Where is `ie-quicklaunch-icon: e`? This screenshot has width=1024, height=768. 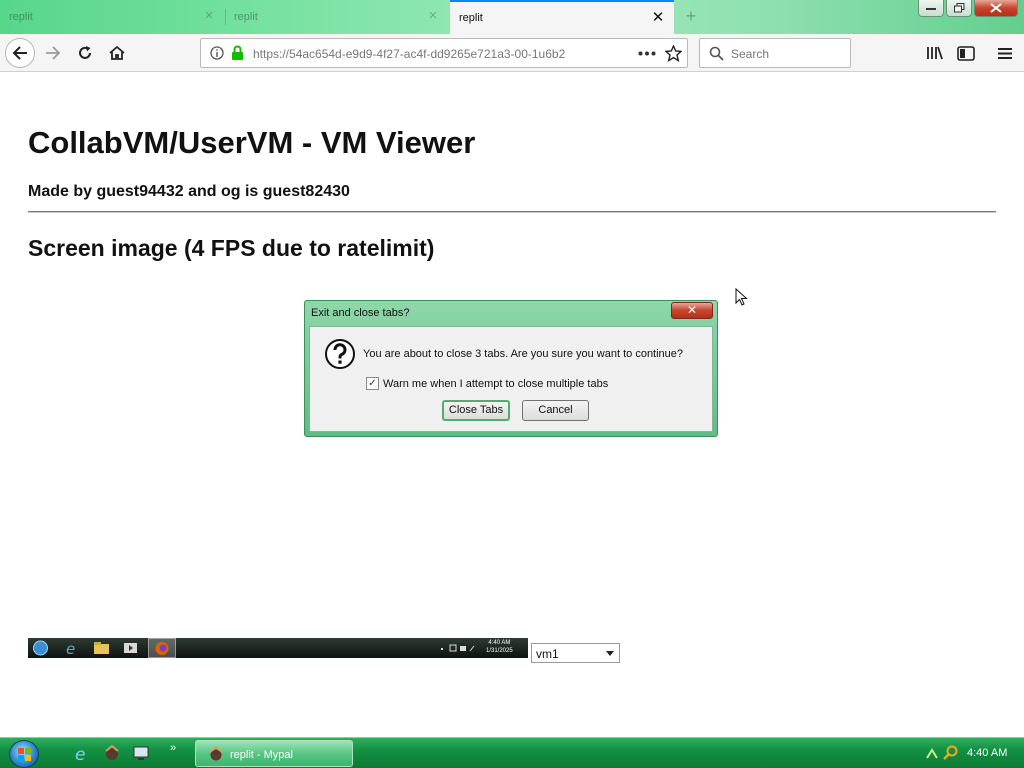
ie-quicklaunch-icon: e is located at coordinates (82, 753).